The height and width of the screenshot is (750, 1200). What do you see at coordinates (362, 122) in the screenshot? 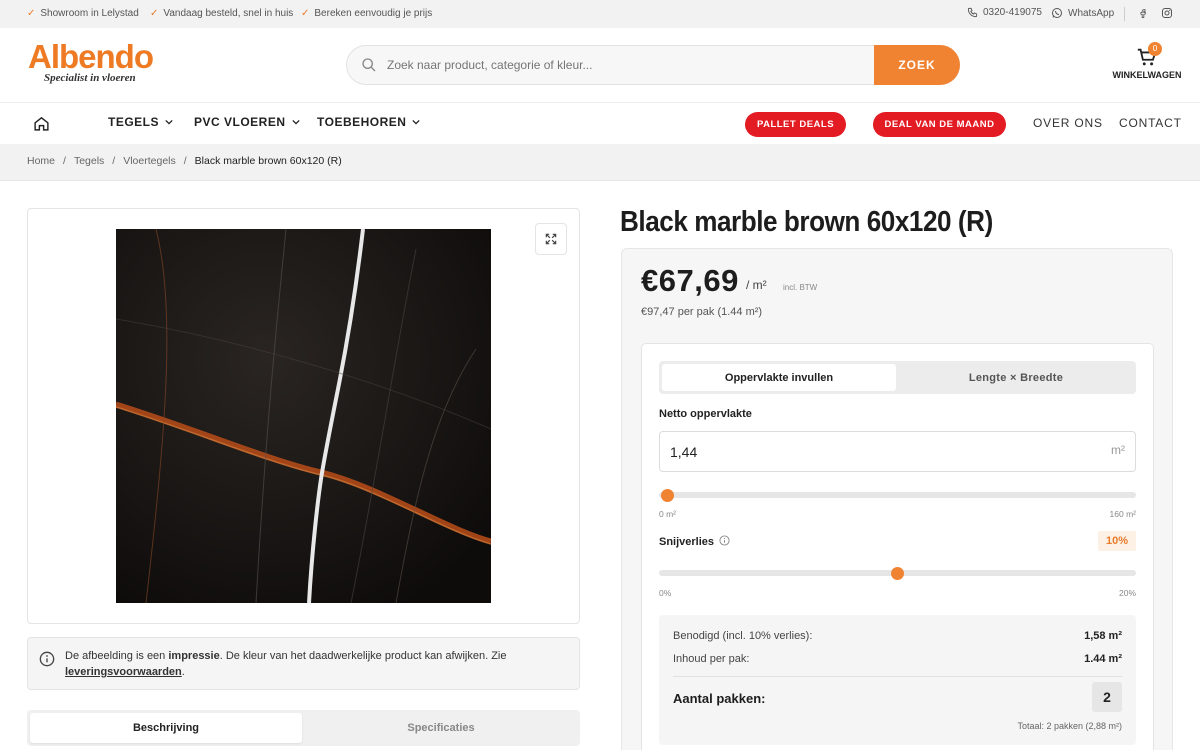
I see `nav-label: TOEBEHOREN` at bounding box center [362, 122].